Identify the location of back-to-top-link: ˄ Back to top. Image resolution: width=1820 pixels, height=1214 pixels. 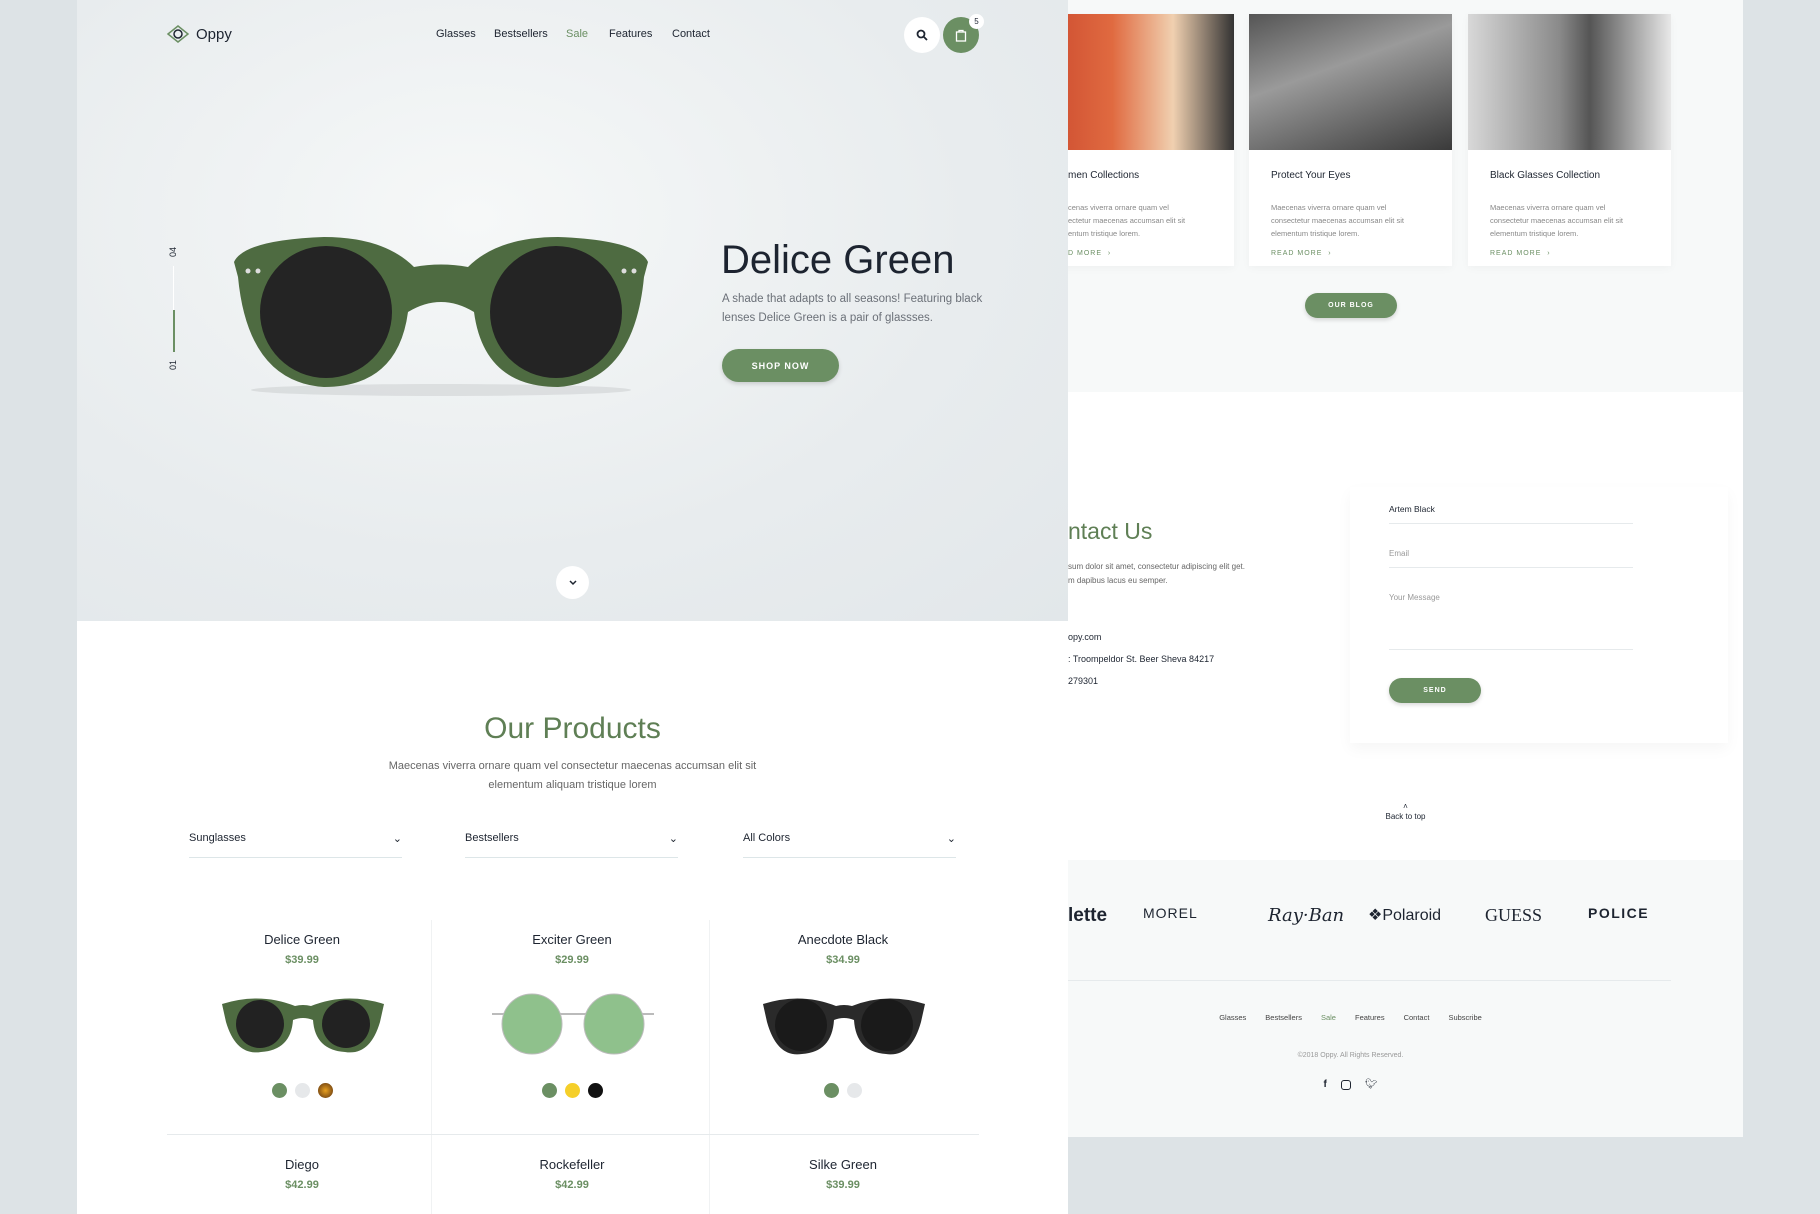
(1405, 812).